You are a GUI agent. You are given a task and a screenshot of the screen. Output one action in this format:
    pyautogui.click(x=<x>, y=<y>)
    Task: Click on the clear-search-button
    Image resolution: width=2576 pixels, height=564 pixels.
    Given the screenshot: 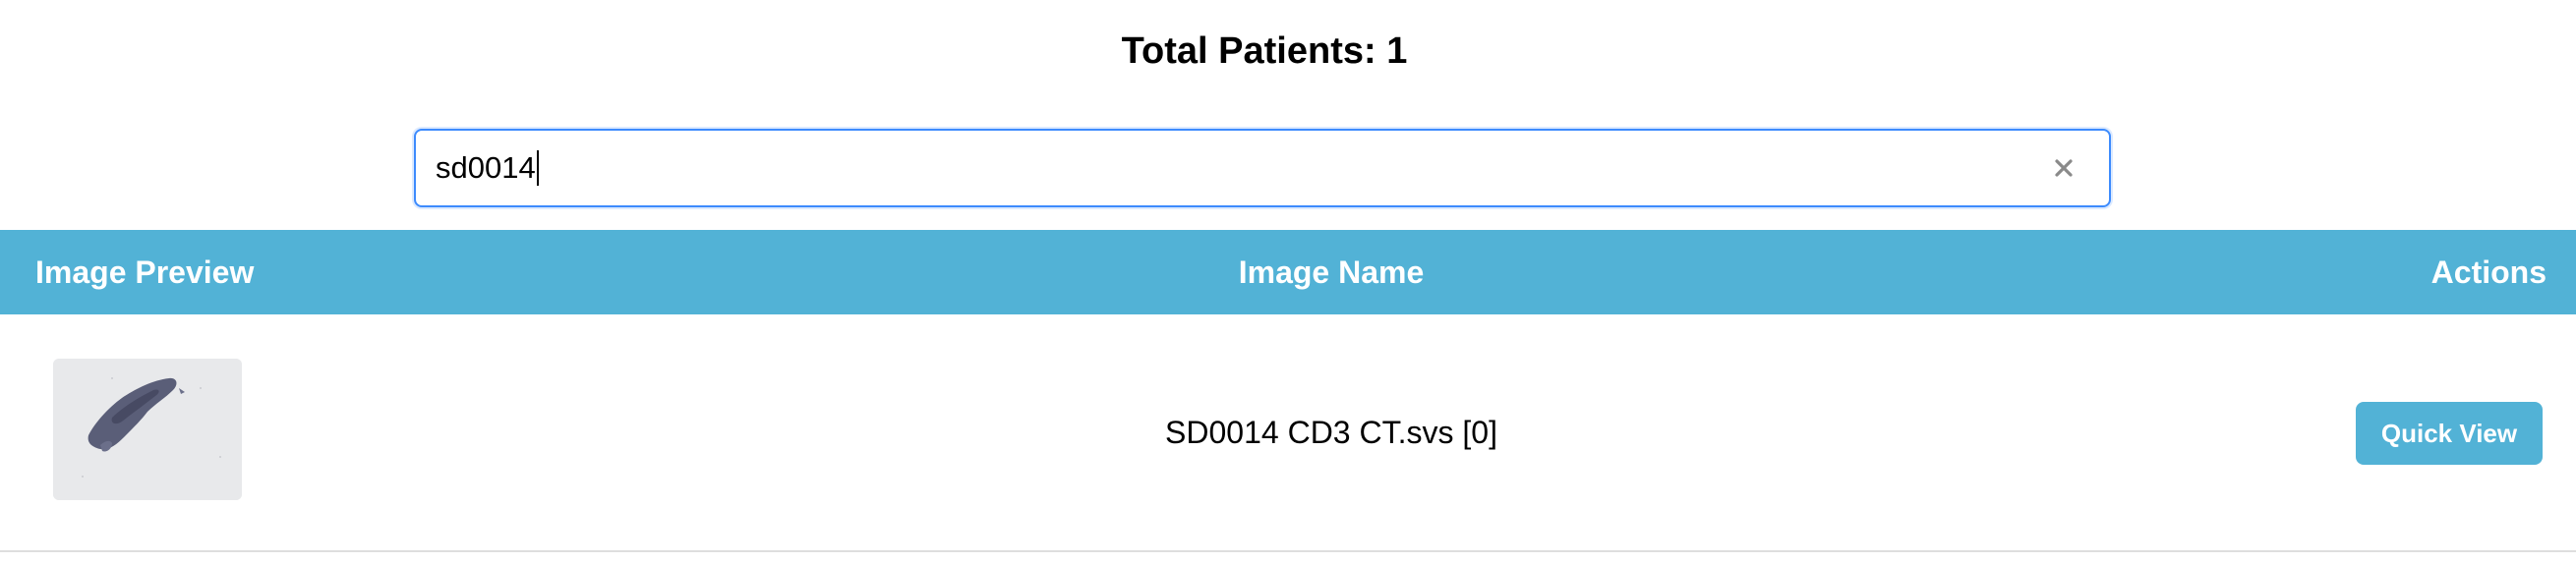 What is the action you would take?
    pyautogui.click(x=2063, y=168)
    